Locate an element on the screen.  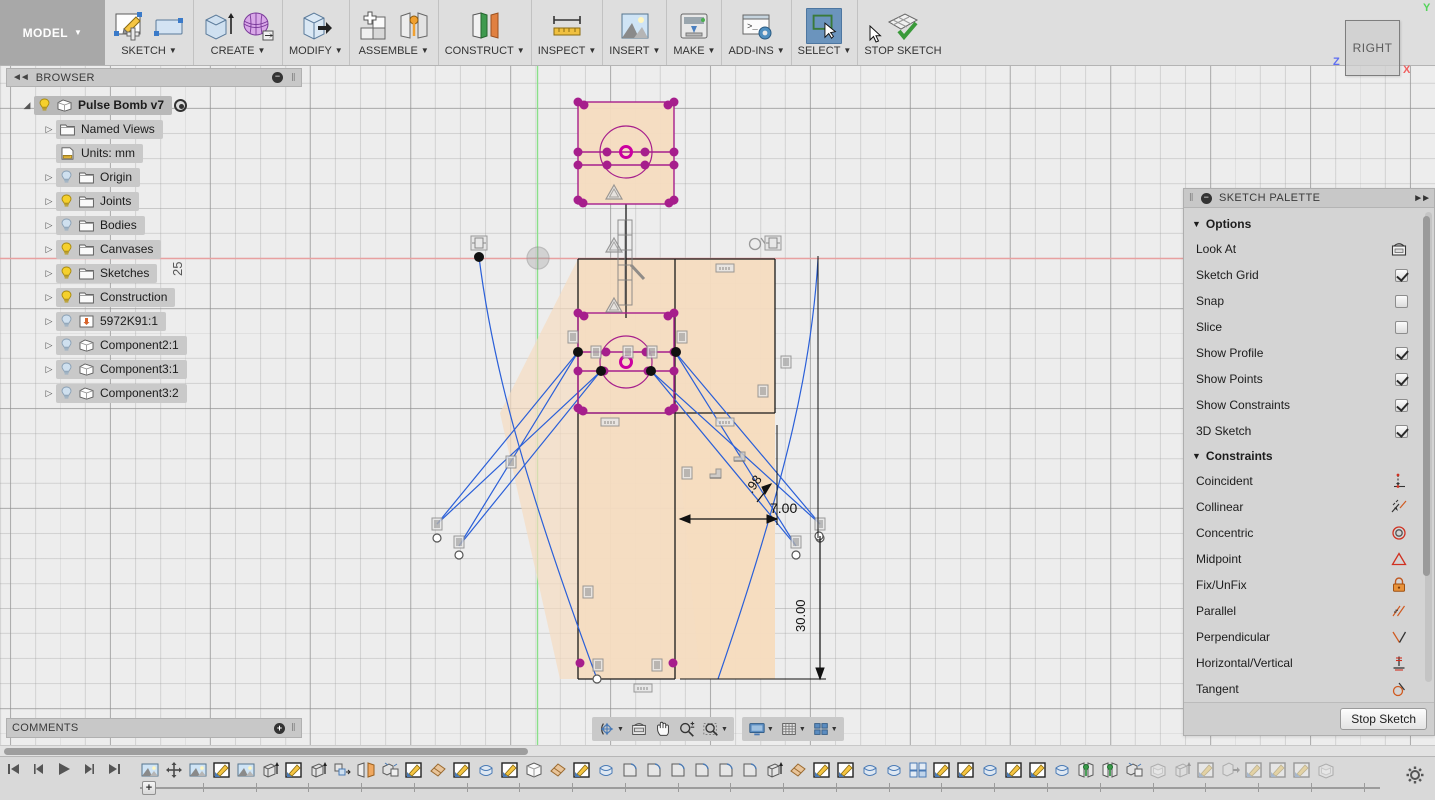
tangent-icon is located at coordinates (1399, 689).